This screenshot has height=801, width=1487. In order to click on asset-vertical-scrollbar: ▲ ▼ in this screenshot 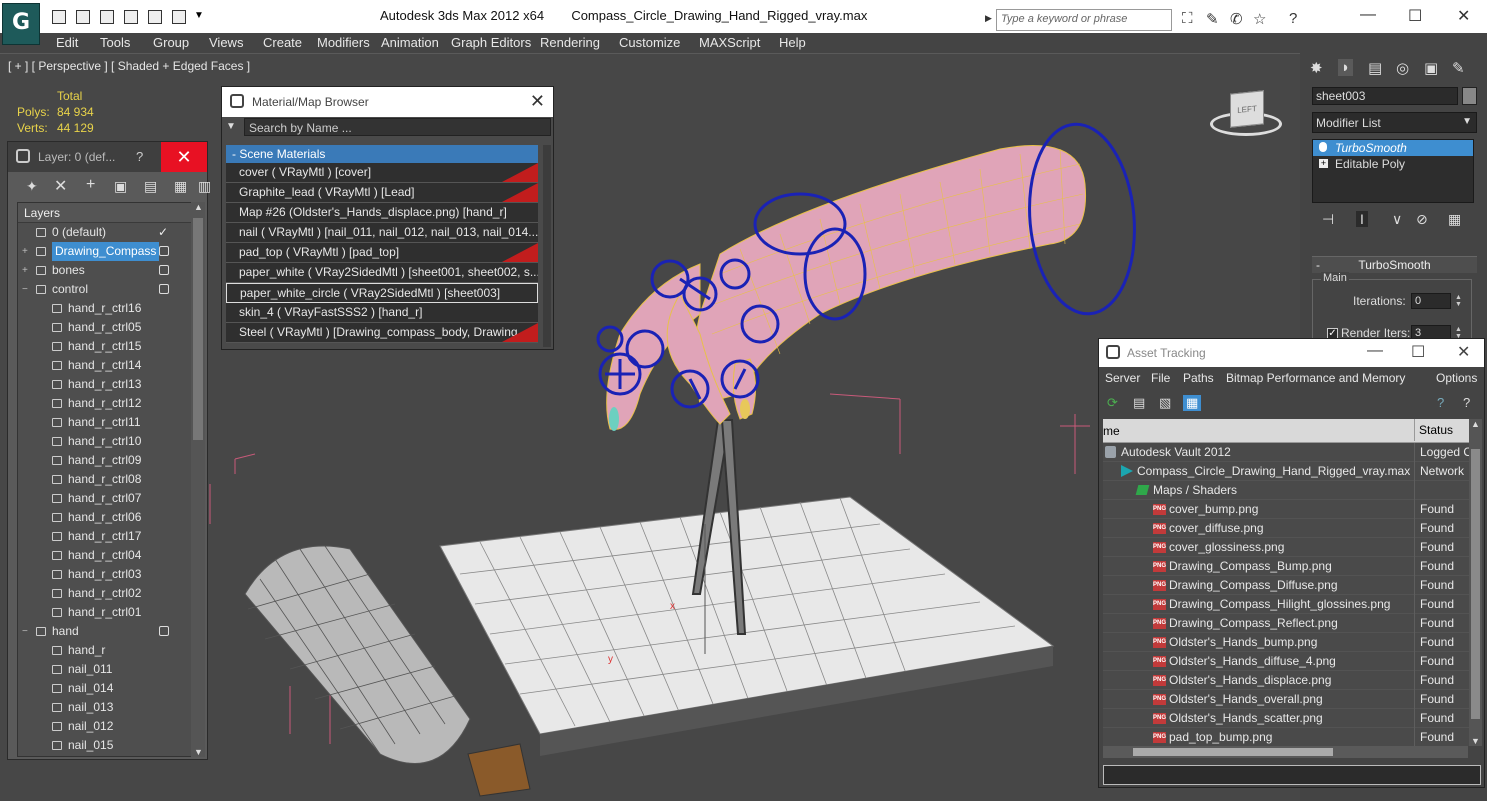, I will do `click(1475, 582)`.